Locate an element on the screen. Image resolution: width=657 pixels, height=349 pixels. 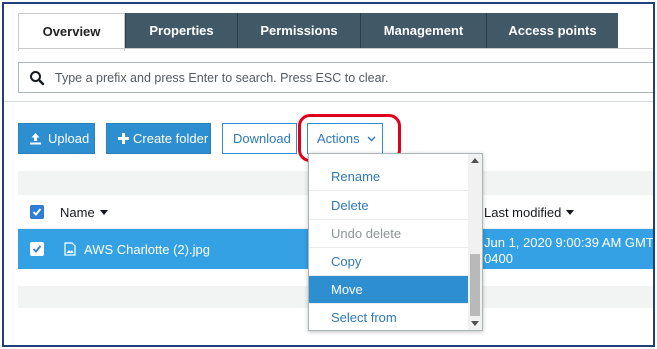
prefix-search-box is located at coordinates (335, 77).